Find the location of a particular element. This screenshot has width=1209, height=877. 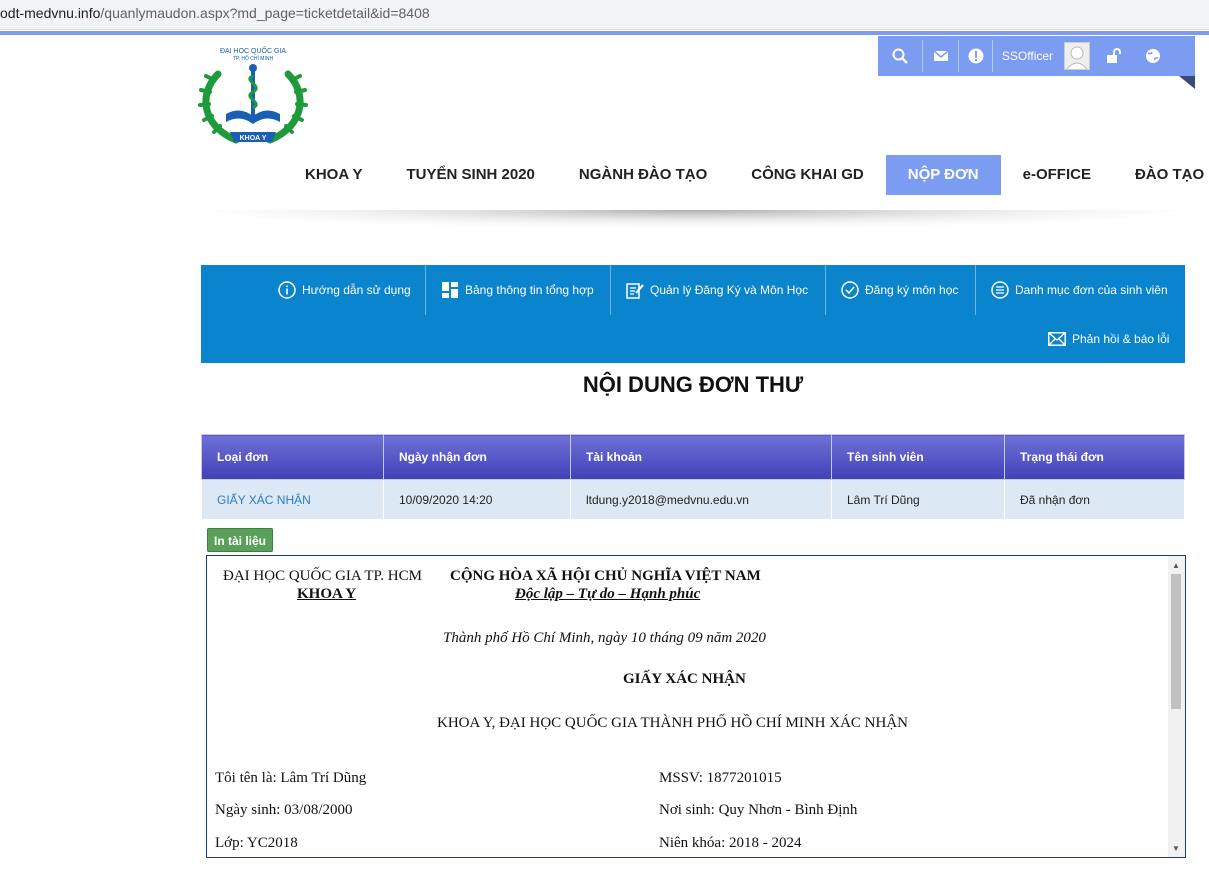

menu-label: Hướng dẫn sử dụng is located at coordinates (356, 290).